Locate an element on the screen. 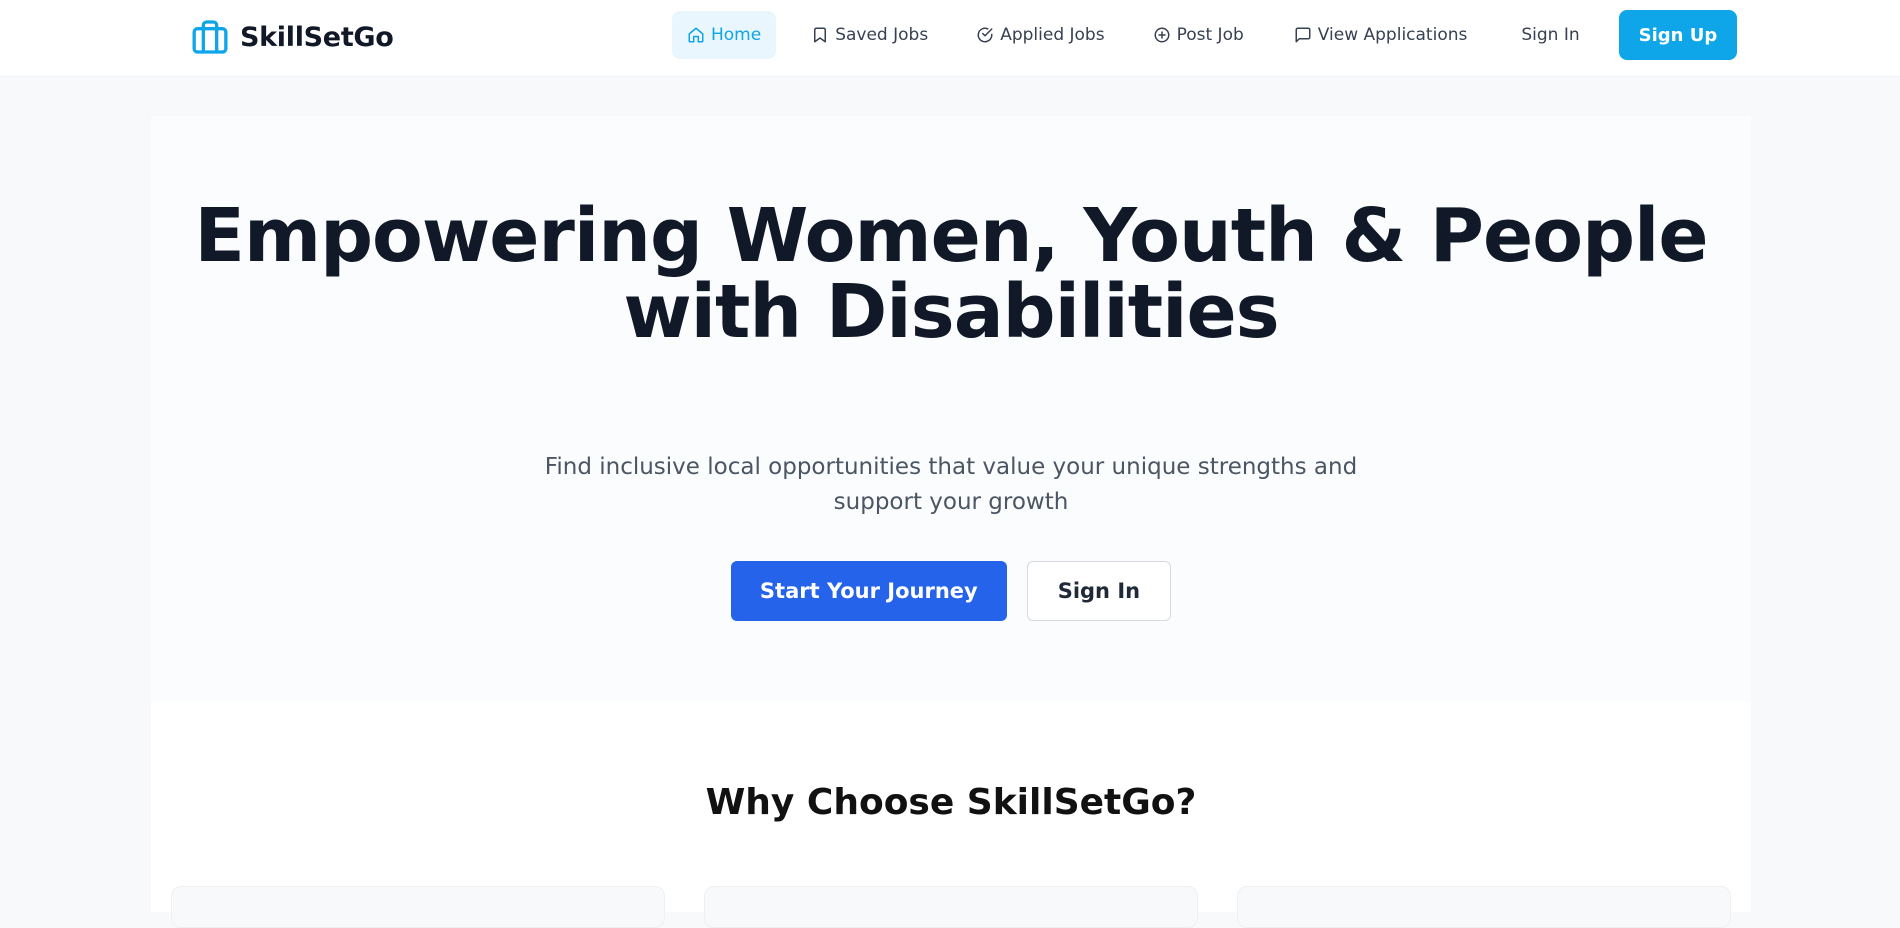  home-icon is located at coordinates (696, 35).